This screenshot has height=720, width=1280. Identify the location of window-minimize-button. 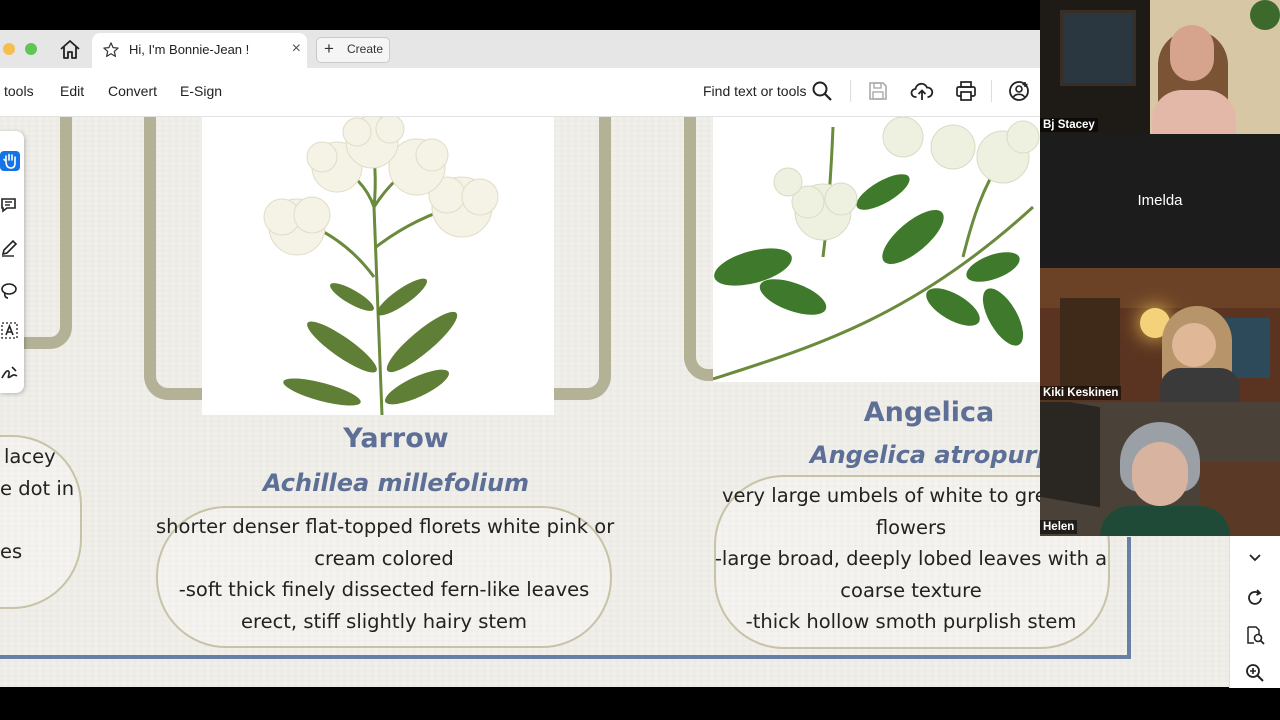
(9, 49).